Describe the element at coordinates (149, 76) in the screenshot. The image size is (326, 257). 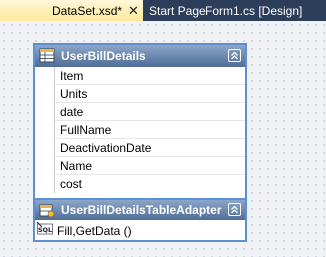
I see `column-item: Item` at that location.